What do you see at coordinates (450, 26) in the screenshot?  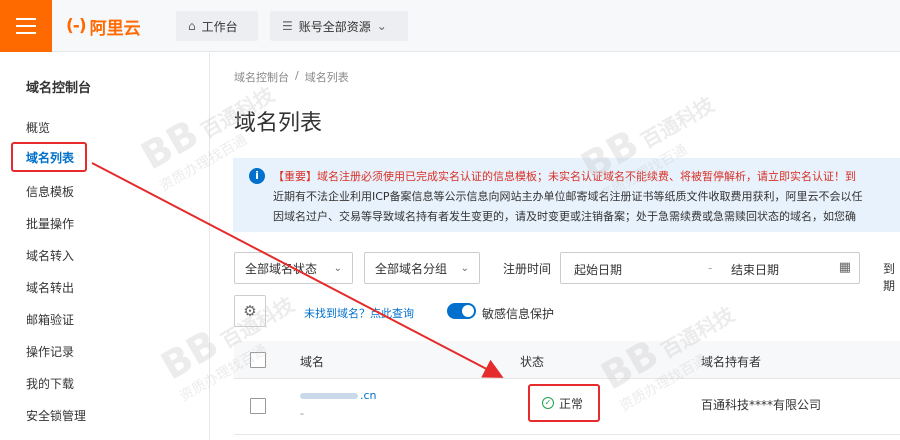 I see `top-bar: (-) 阿里云 ⌂ 工作台 ☰ 账号全部资源 ⌄` at bounding box center [450, 26].